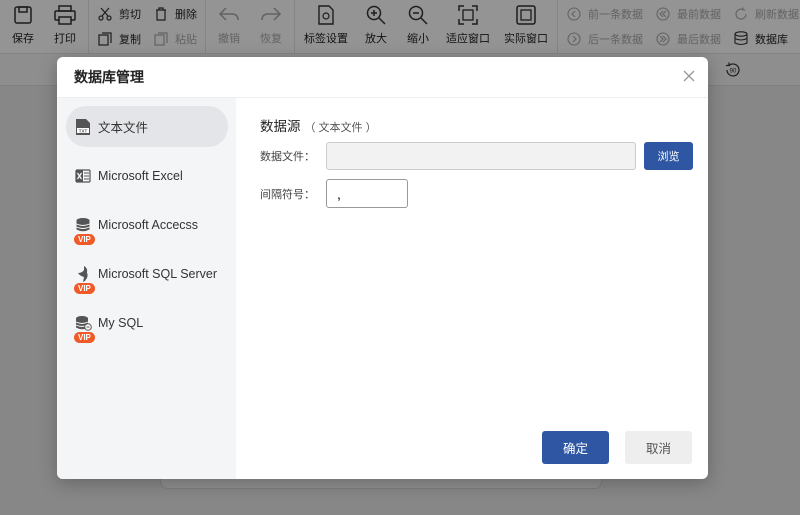 Image resolution: width=800 pixels, height=515 pixels. Describe the element at coordinates (689, 76) in the screenshot. I see `close-icon` at that location.